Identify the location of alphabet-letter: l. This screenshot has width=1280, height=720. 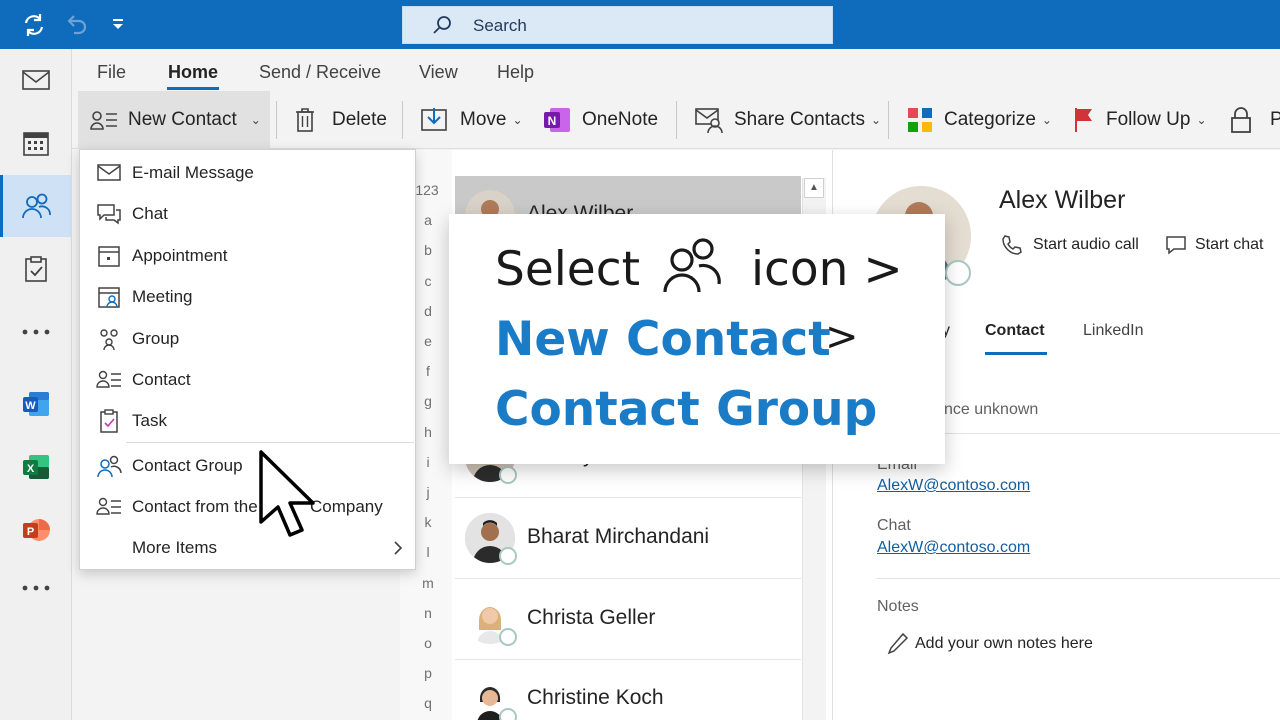
(428, 552).